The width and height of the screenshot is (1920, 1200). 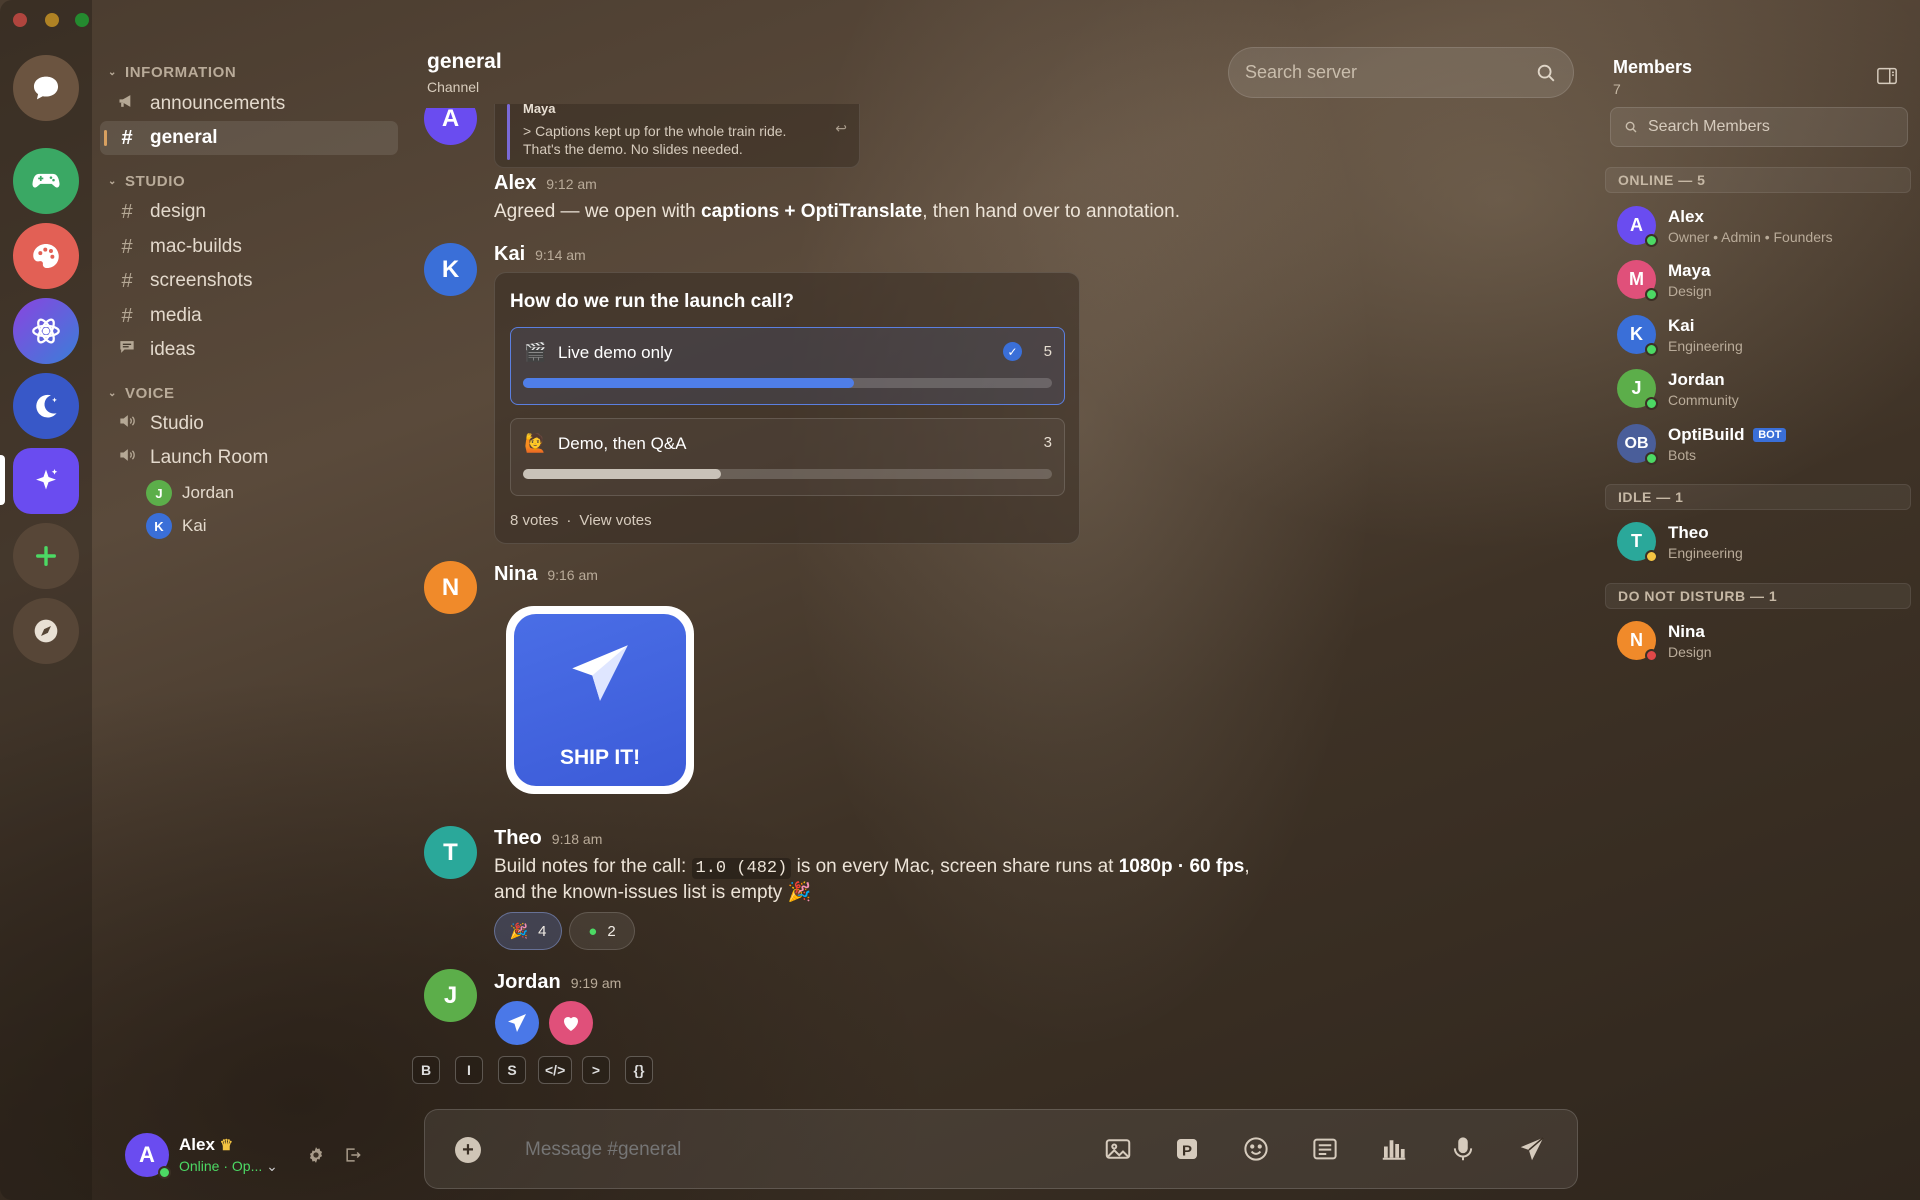 What do you see at coordinates (46, 406) in the screenshot?
I see `server-night` at bounding box center [46, 406].